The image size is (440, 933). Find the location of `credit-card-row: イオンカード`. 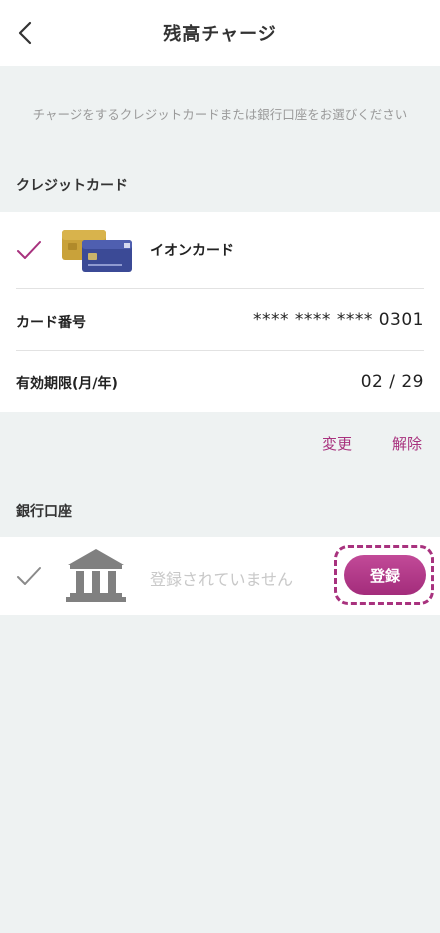

credit-card-row: イオンカード is located at coordinates (220, 250).